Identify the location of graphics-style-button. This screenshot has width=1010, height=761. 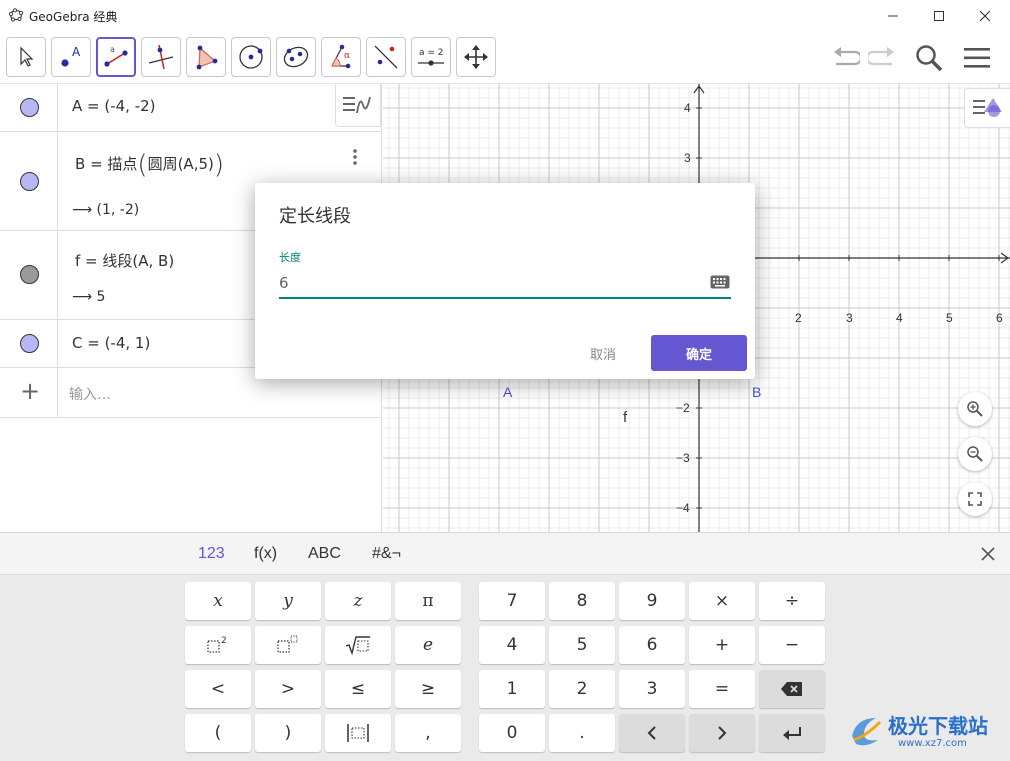
(987, 108).